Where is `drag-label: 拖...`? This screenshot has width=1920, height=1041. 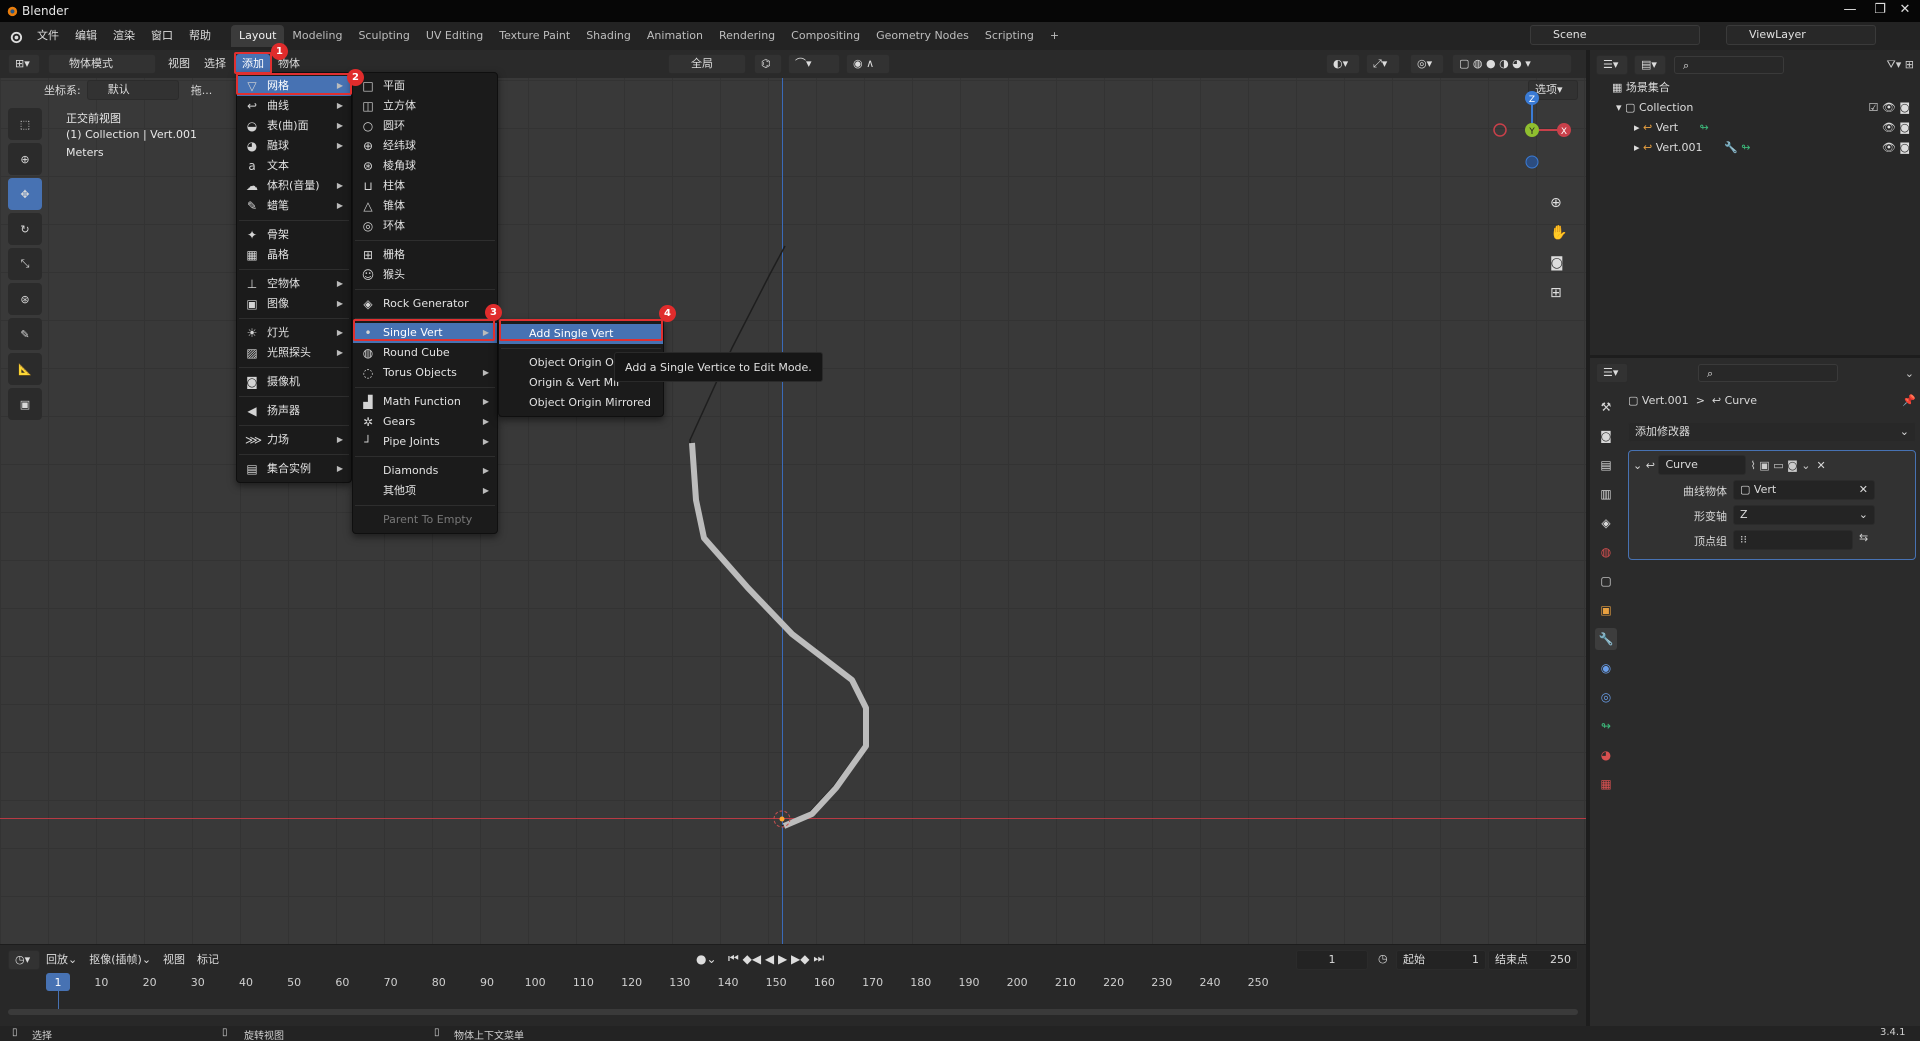 drag-label: 拖... is located at coordinates (202, 90).